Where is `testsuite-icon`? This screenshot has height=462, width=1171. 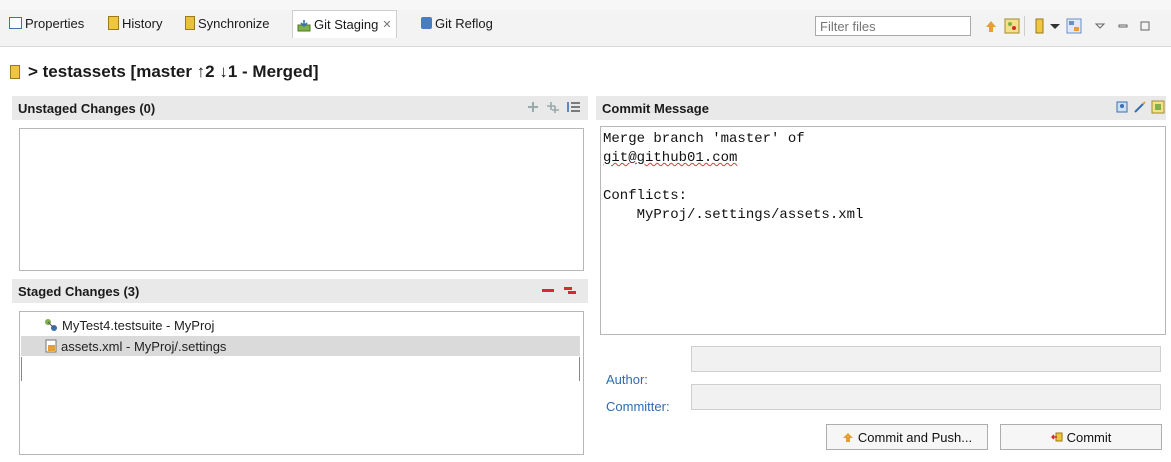 testsuite-icon is located at coordinates (51, 325).